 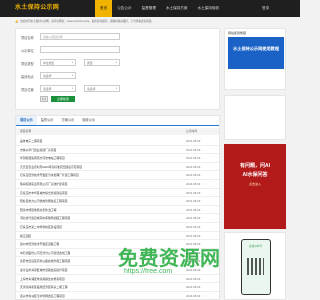 What do you see at coordinates (100, 141) in the screenshot?
I see `project-title-link: 晶体电子二期项目` at bounding box center [100, 141].